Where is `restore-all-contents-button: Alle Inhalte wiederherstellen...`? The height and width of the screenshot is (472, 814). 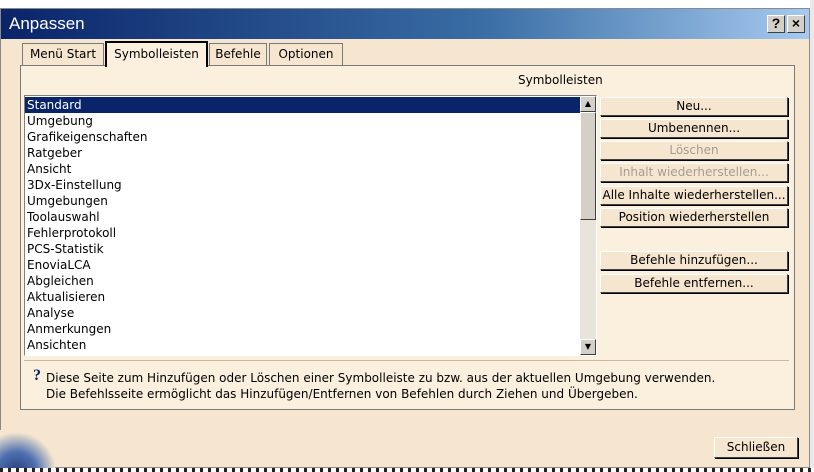
restore-all-contents-button: Alle Inhalte wiederherstellen... is located at coordinates (694, 195).